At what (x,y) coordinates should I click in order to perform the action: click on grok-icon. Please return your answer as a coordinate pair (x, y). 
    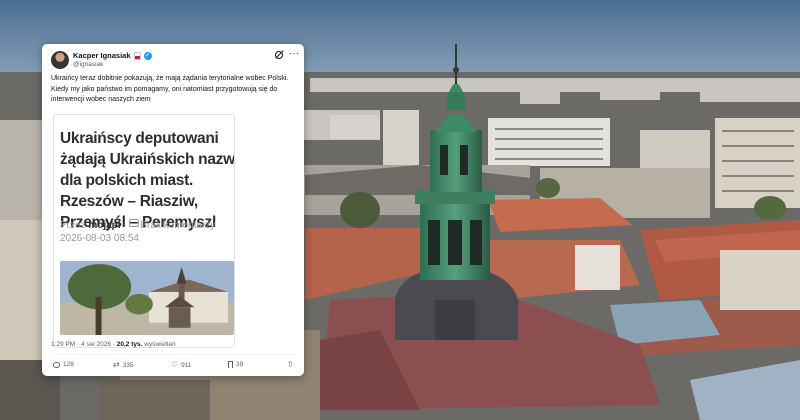
    Looking at the image, I should click on (279, 55).